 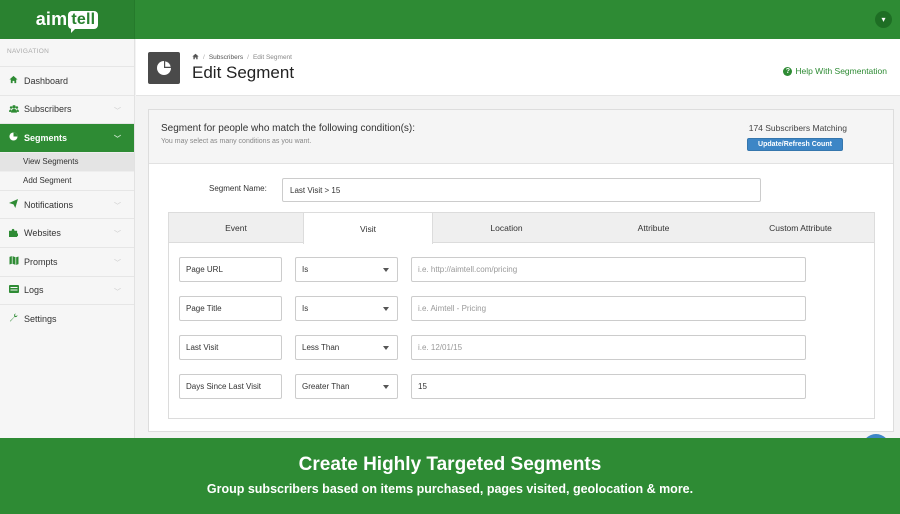 What do you see at coordinates (67, 318) in the screenshot?
I see `sidebar-item-settings: Settings` at bounding box center [67, 318].